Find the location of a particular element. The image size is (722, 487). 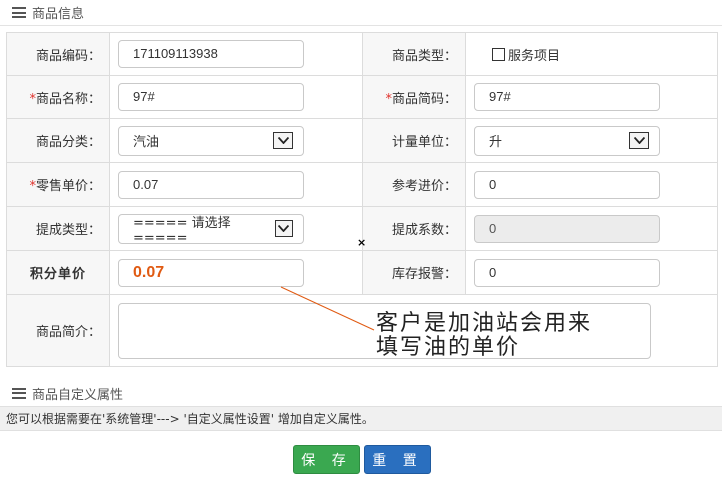

stock-alarm-input: 0 is located at coordinates (567, 272).